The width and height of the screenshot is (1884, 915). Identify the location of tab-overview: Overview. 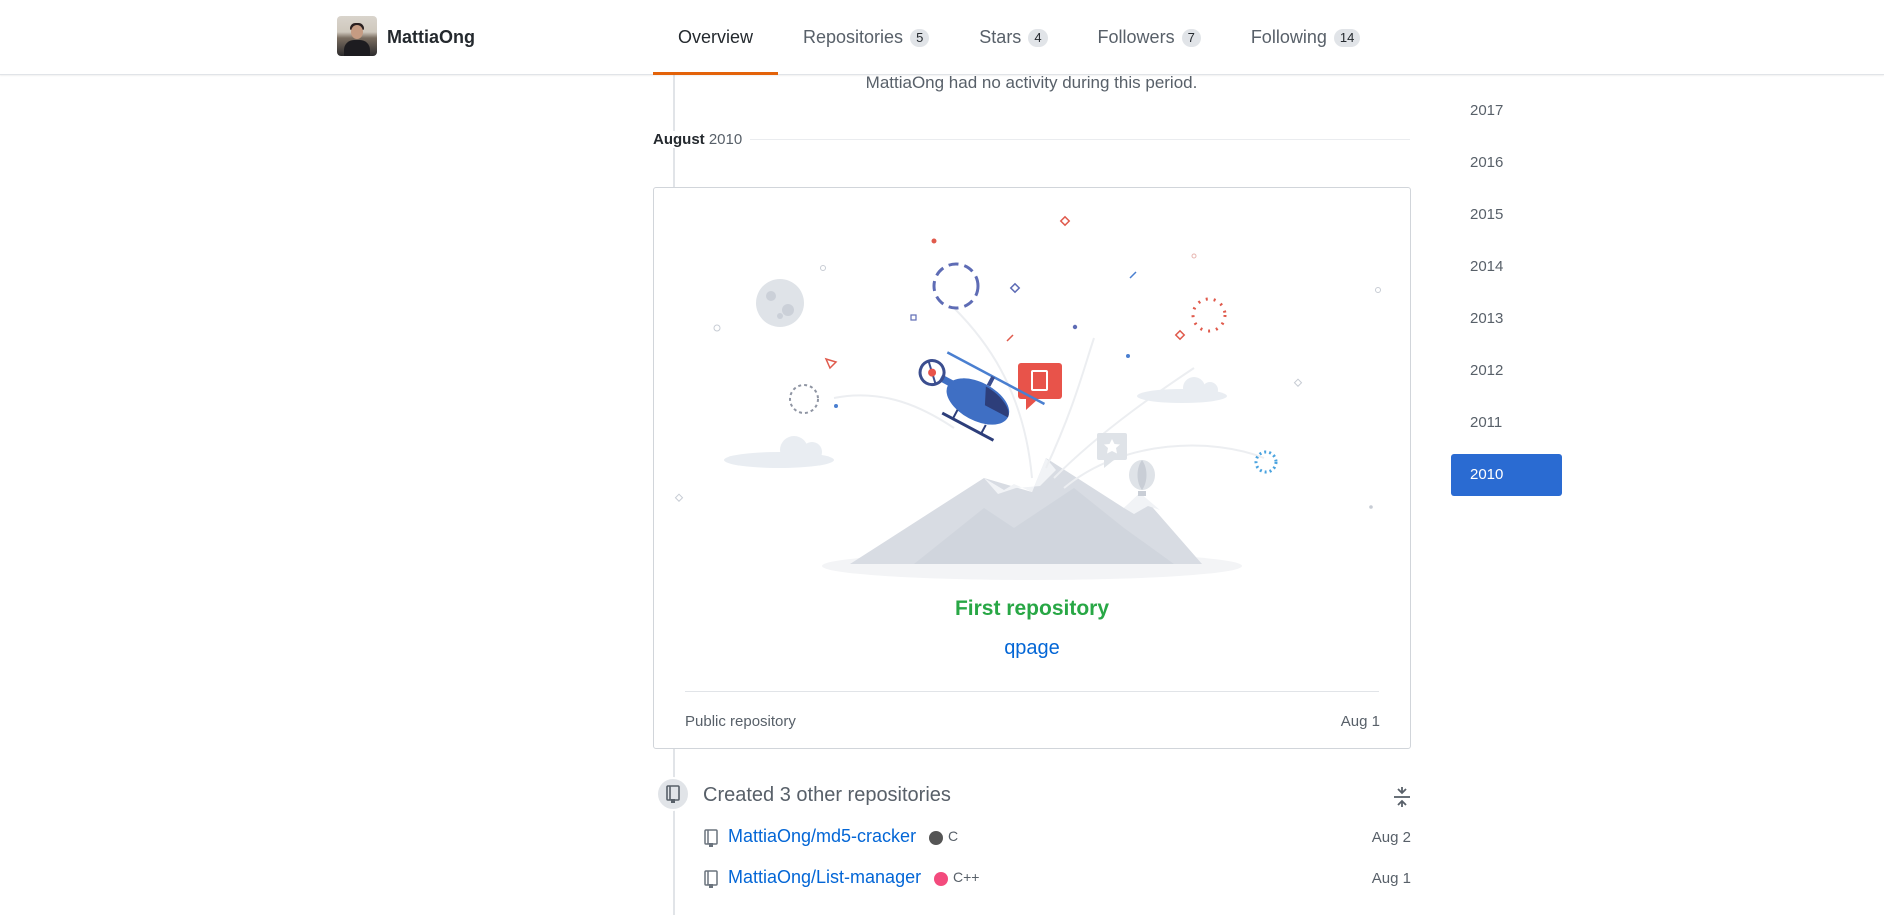
(716, 37).